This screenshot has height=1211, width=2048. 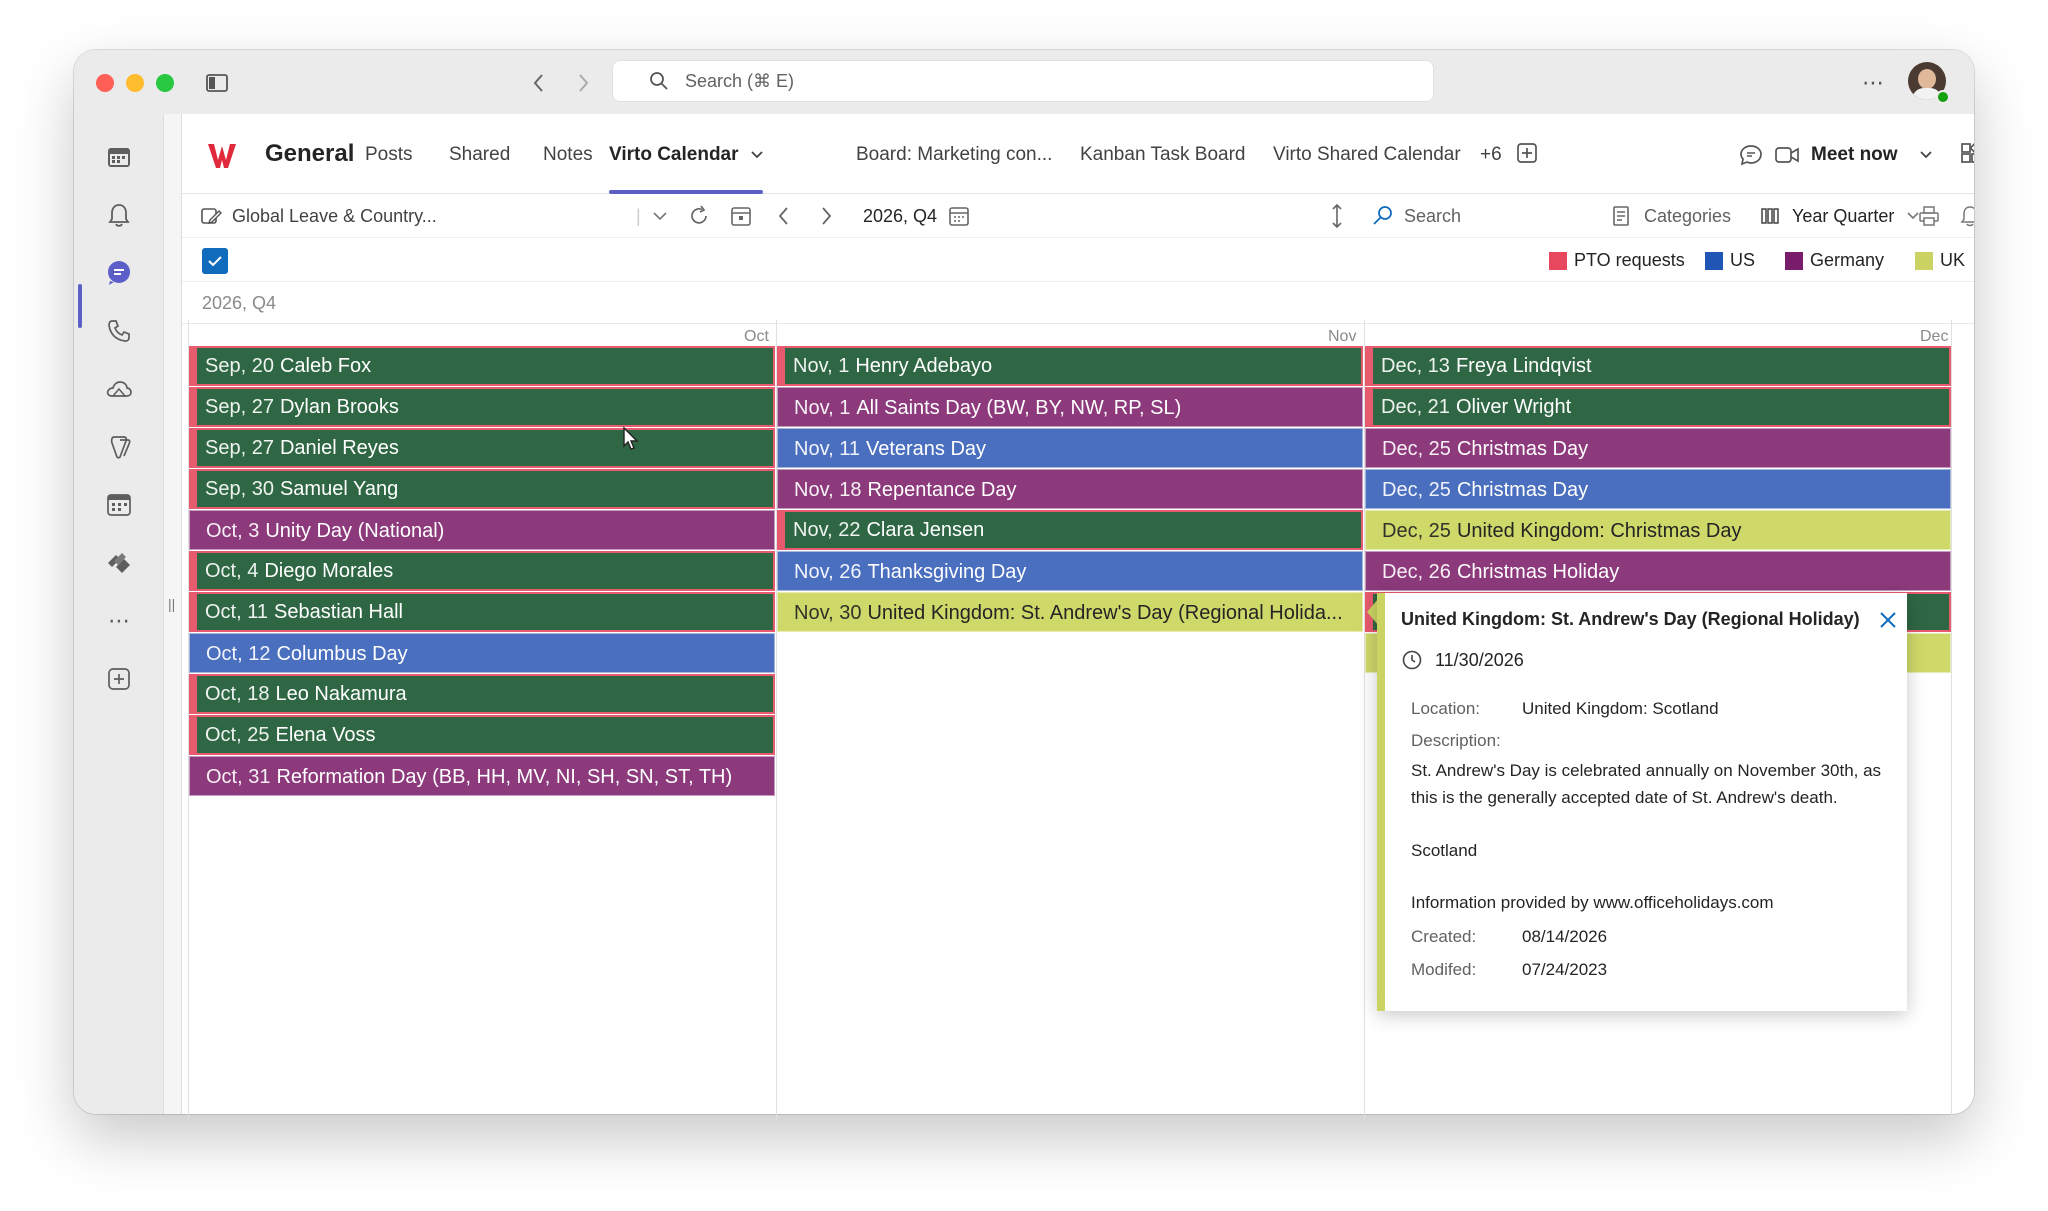 I want to click on close-window-button, so click(x=105, y=83).